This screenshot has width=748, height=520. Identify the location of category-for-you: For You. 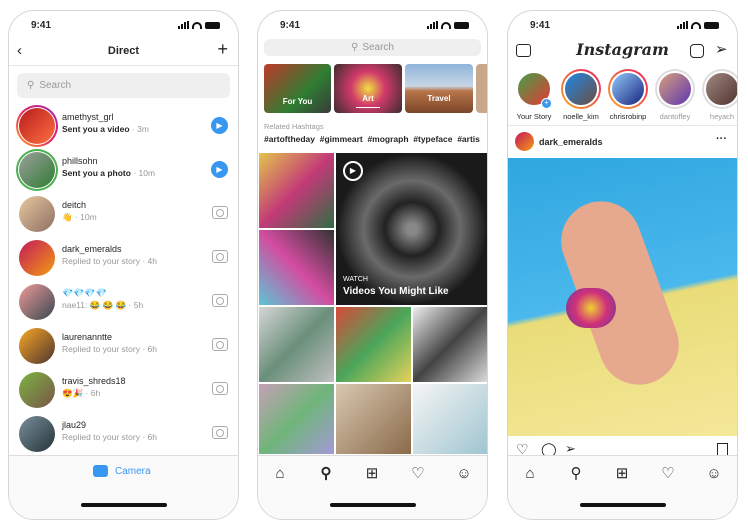
(297, 88).